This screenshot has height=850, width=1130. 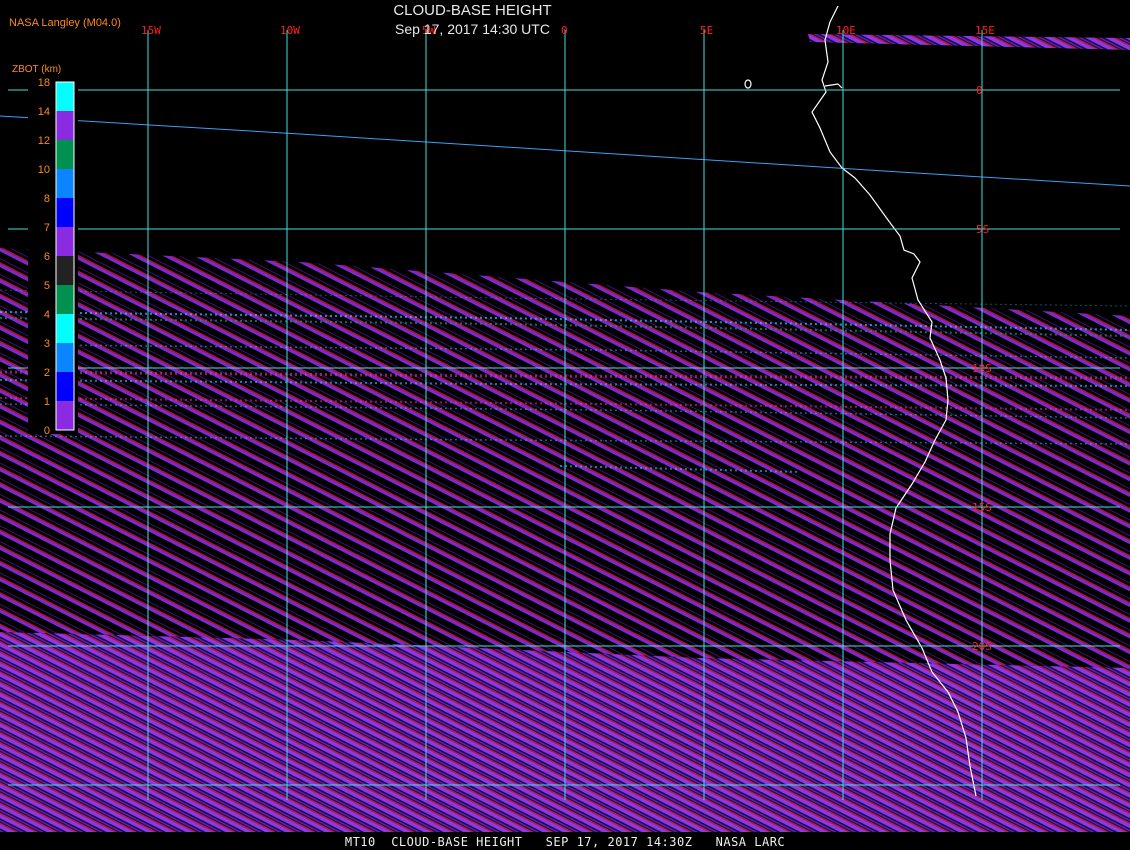 I want to click on legend-tick-label: 1, so click(x=47, y=402).